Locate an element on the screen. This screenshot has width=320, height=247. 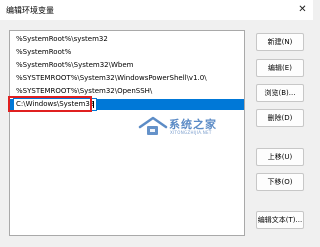
close-icon: ✕ is located at coordinates (302, 9).